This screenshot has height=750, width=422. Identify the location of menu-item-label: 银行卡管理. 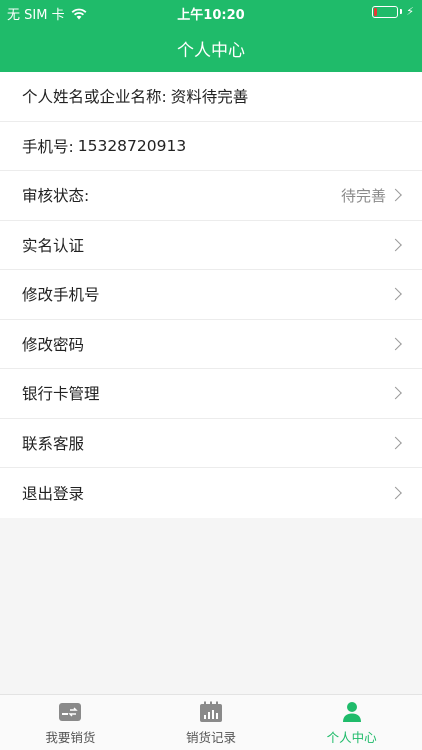
(61, 394).